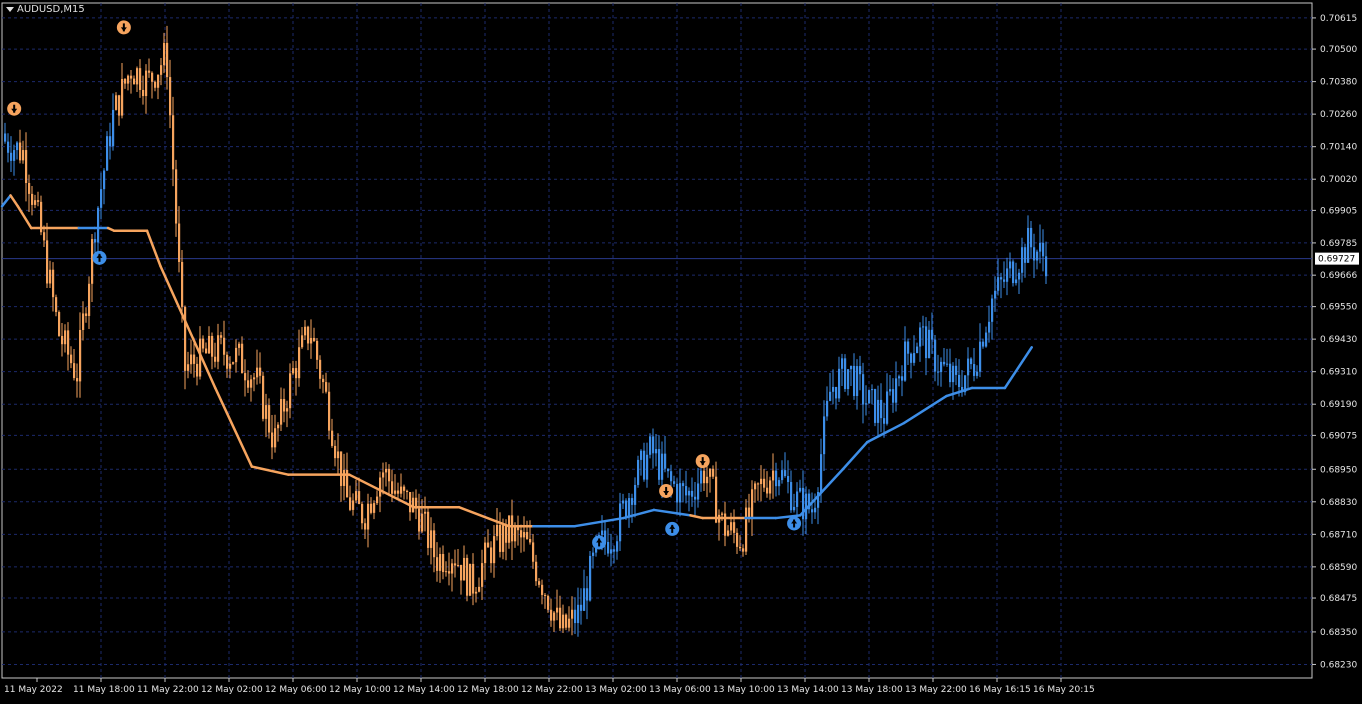 Image resolution: width=1362 pixels, height=704 pixels. Describe the element at coordinates (616, 690) in the screenshot. I see `x-tick-label: 13 May 02:00` at that location.